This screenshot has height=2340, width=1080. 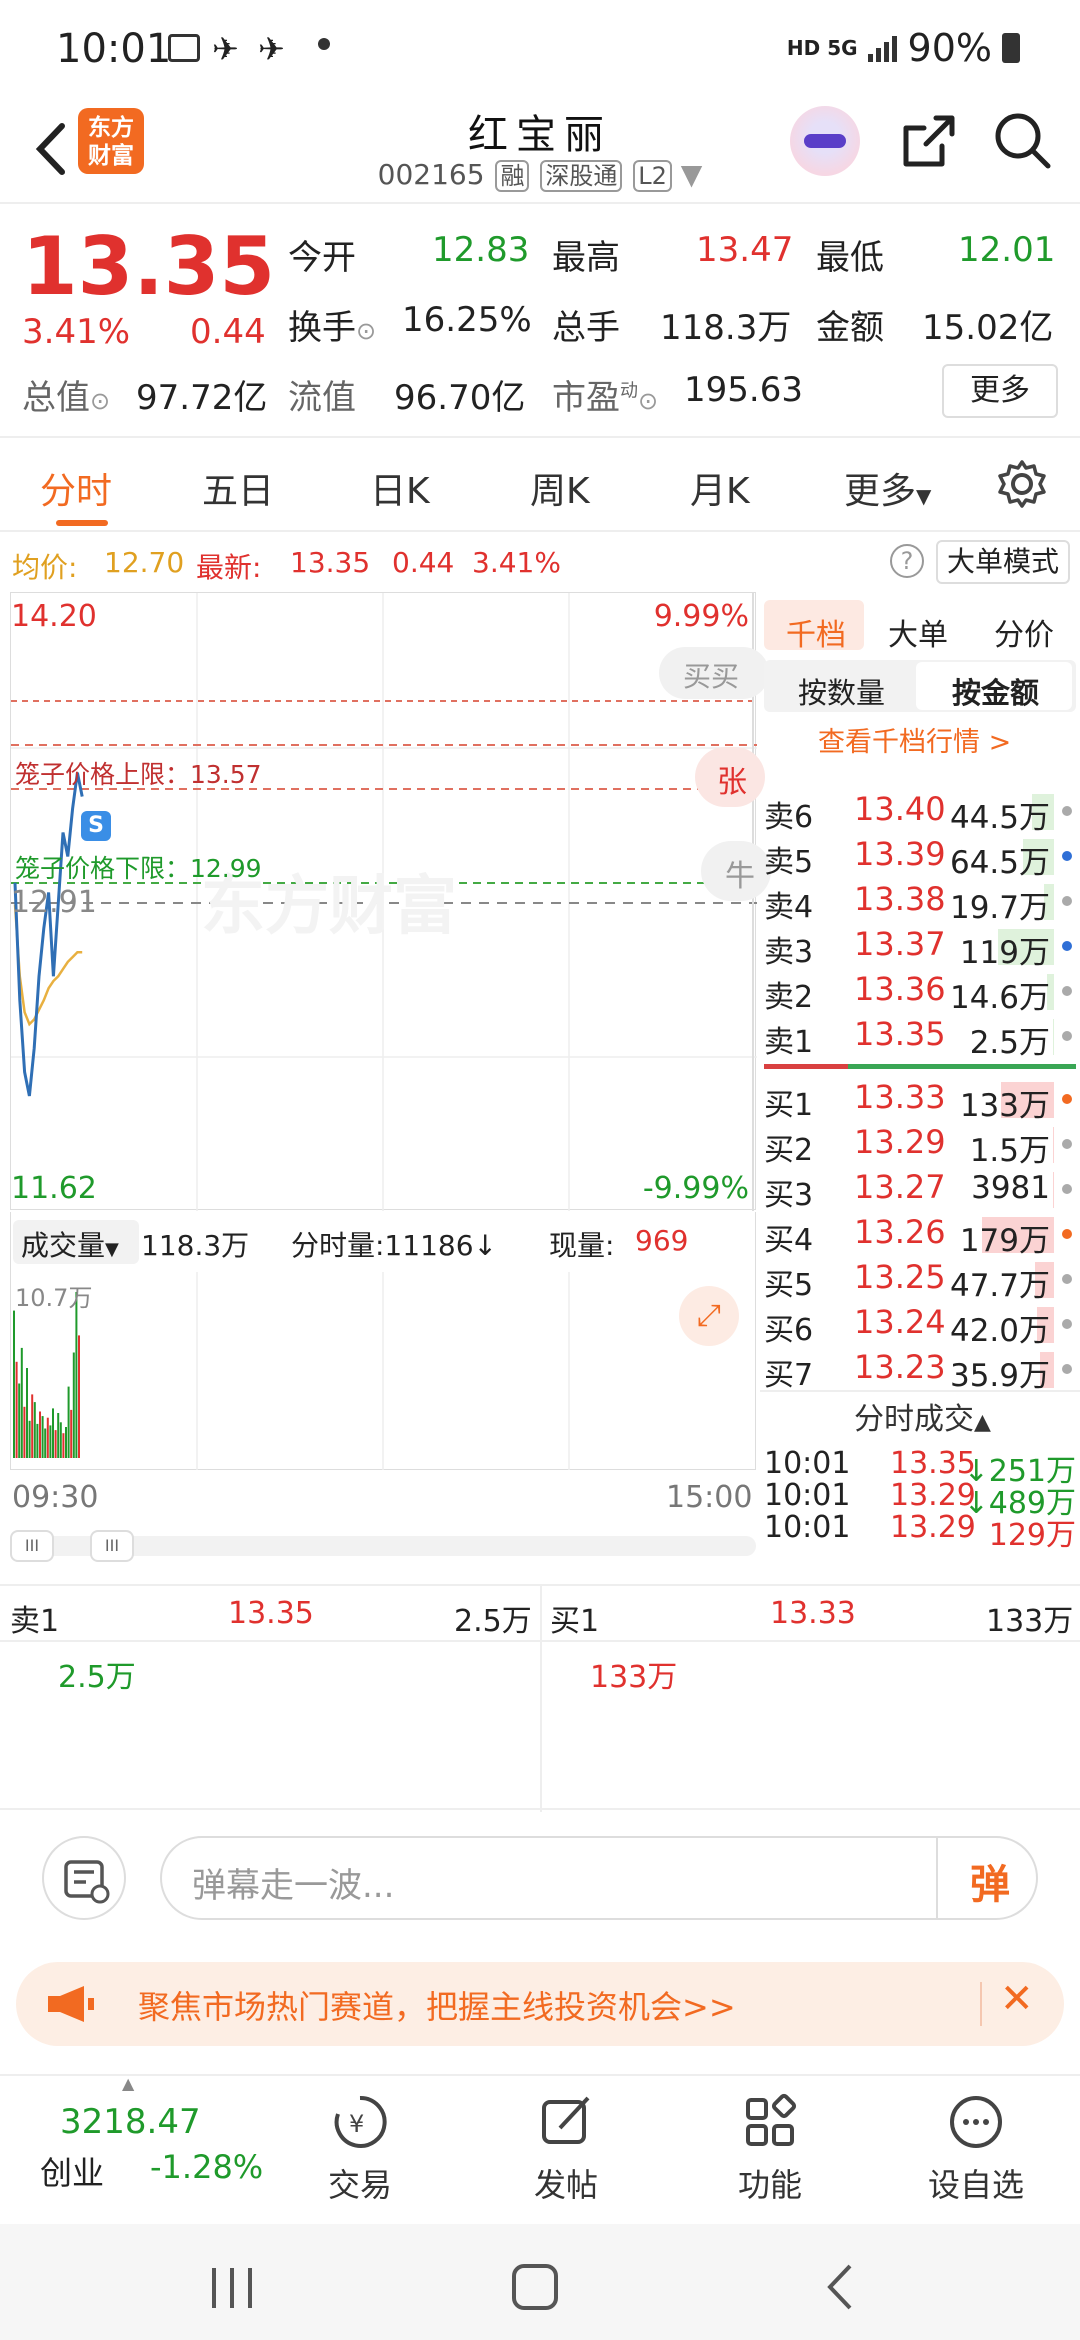 What do you see at coordinates (1022, 484) in the screenshot?
I see `settings-gear-icon` at bounding box center [1022, 484].